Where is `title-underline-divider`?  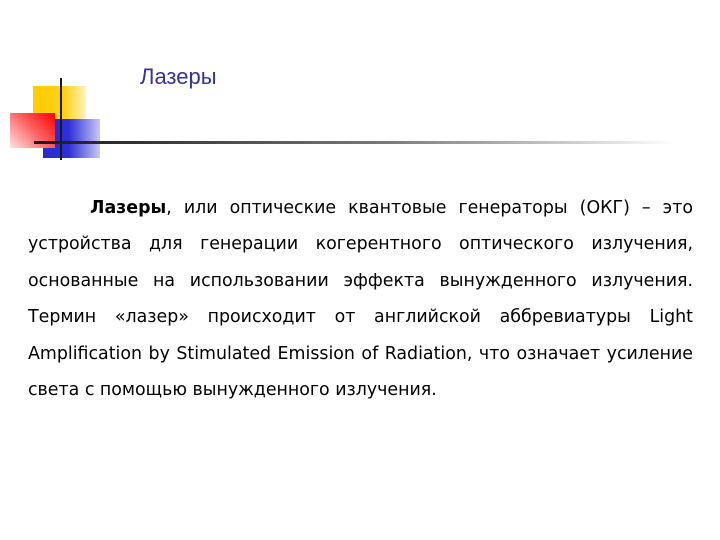 title-underline-divider is located at coordinates (354, 142).